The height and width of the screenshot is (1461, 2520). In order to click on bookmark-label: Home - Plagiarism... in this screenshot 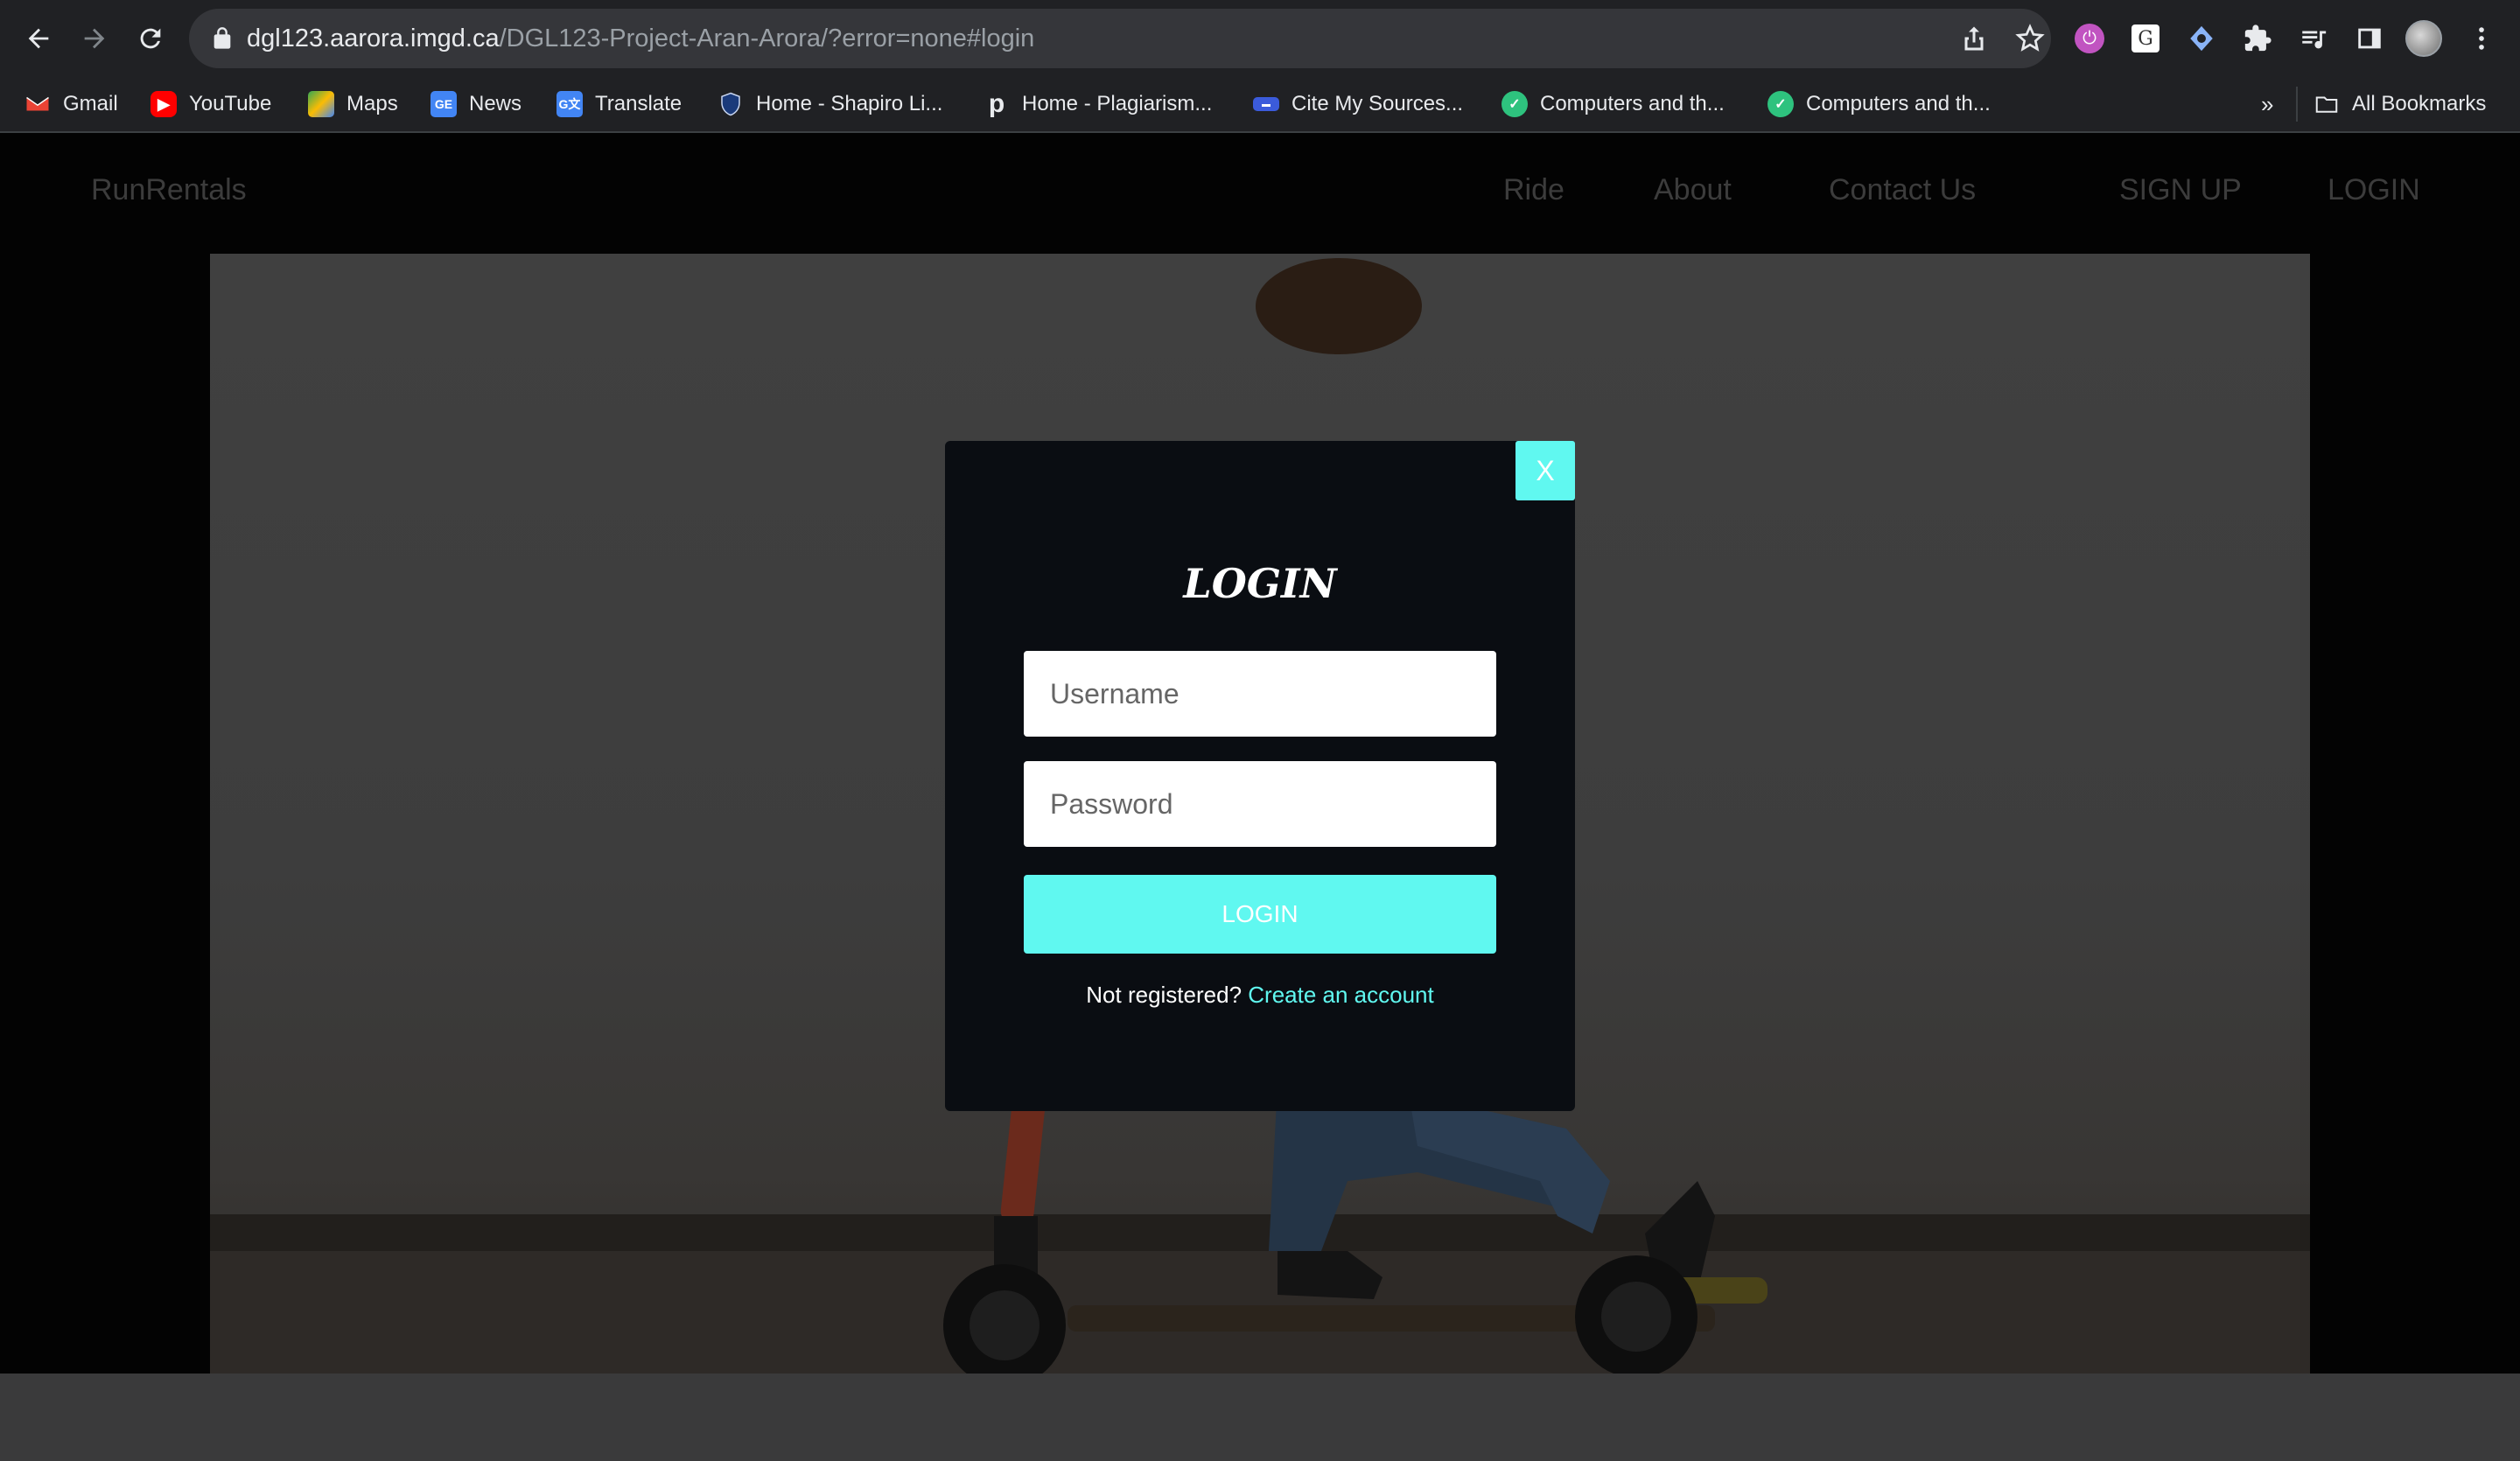, I will do `click(1117, 103)`.